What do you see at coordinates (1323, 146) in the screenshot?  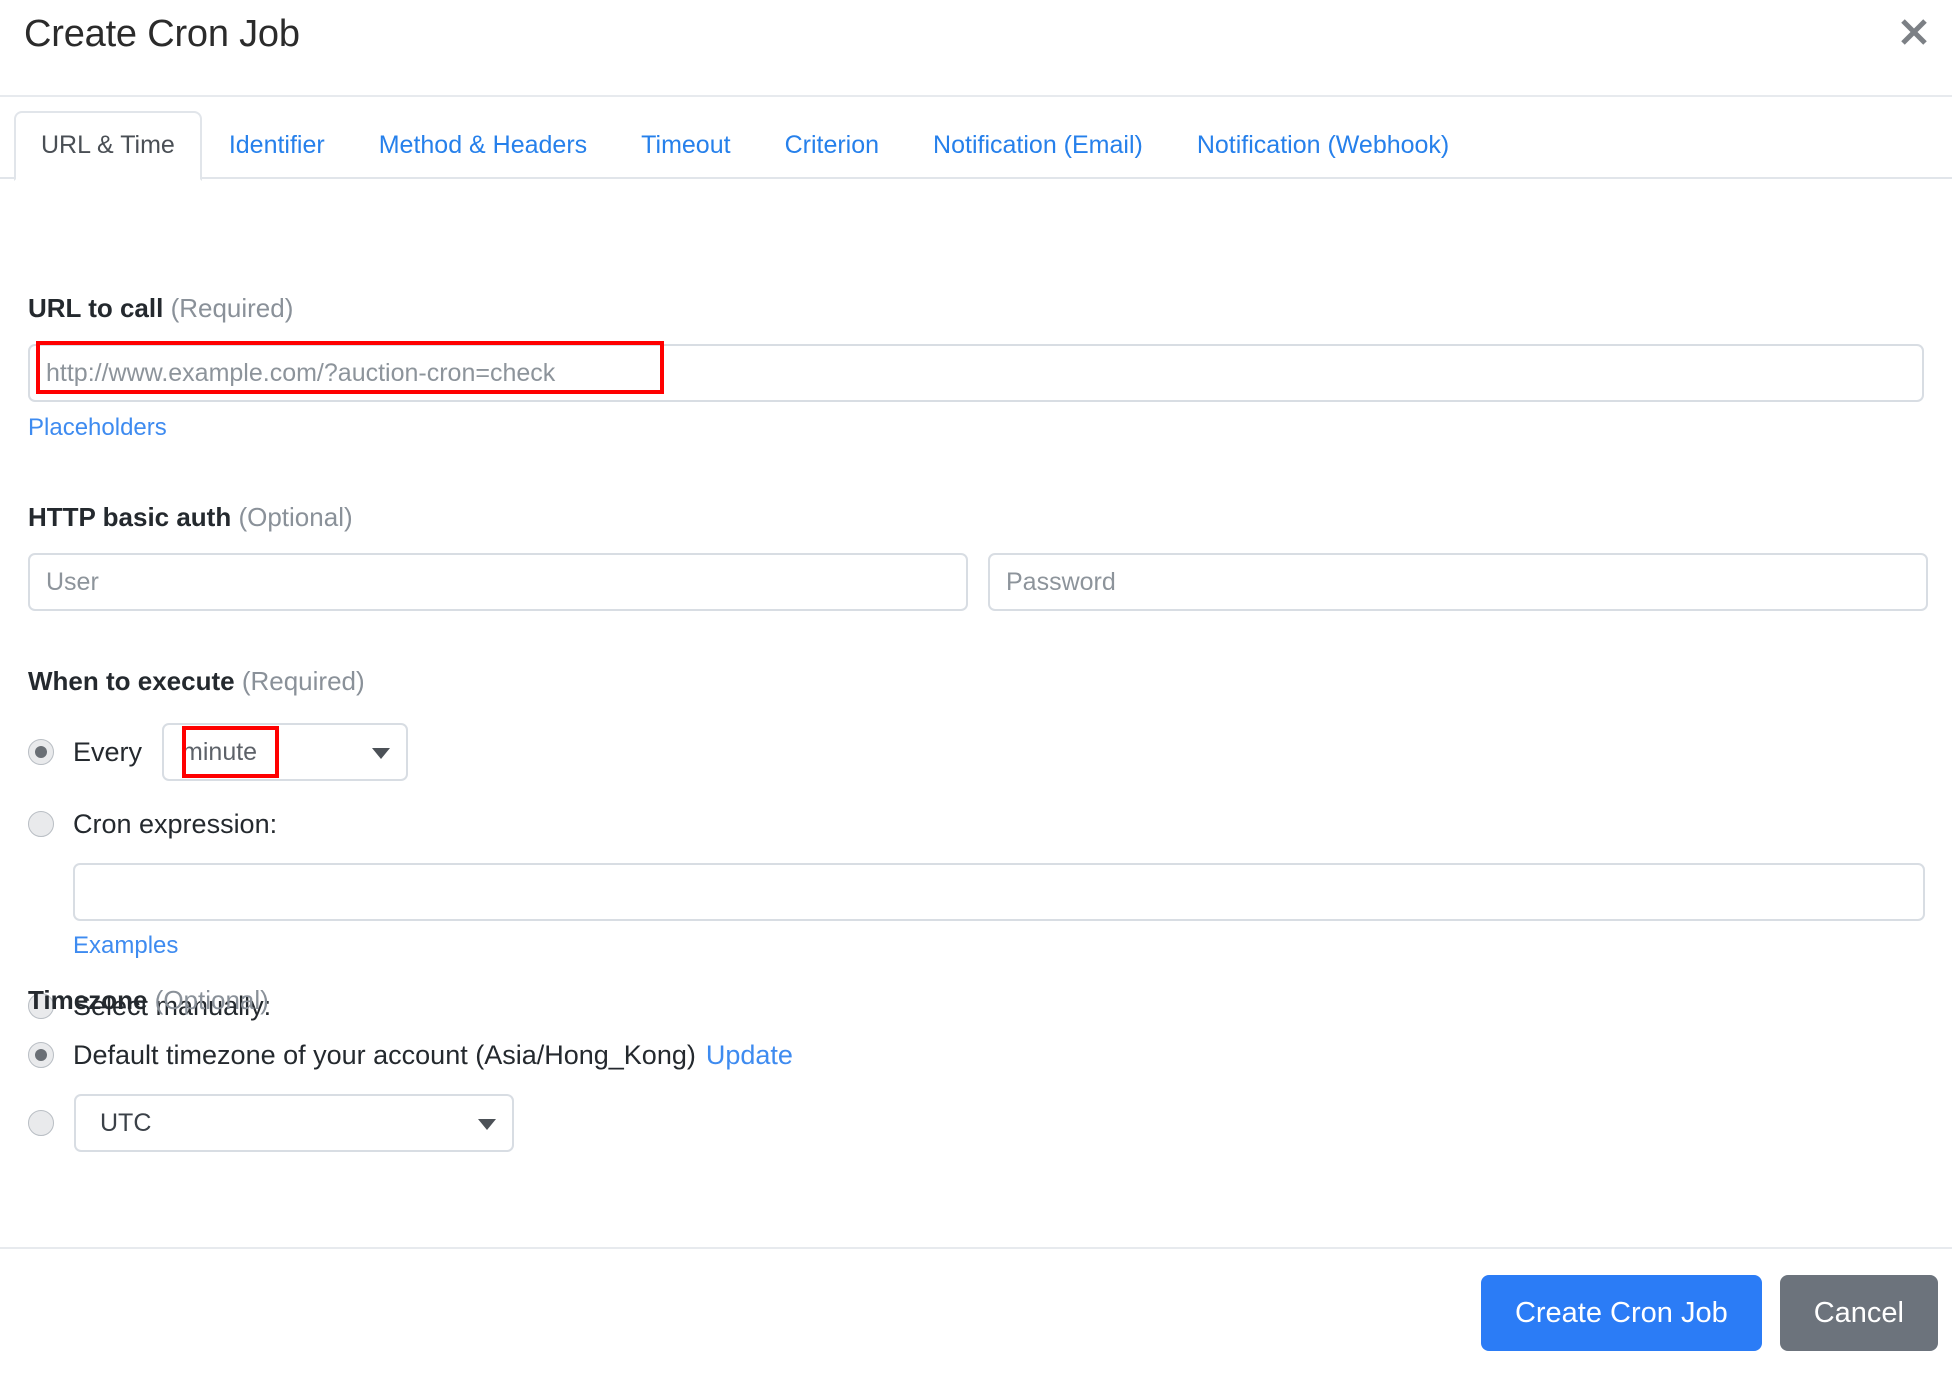 I see `tab-notification-webhook: Notification (Webhook)` at bounding box center [1323, 146].